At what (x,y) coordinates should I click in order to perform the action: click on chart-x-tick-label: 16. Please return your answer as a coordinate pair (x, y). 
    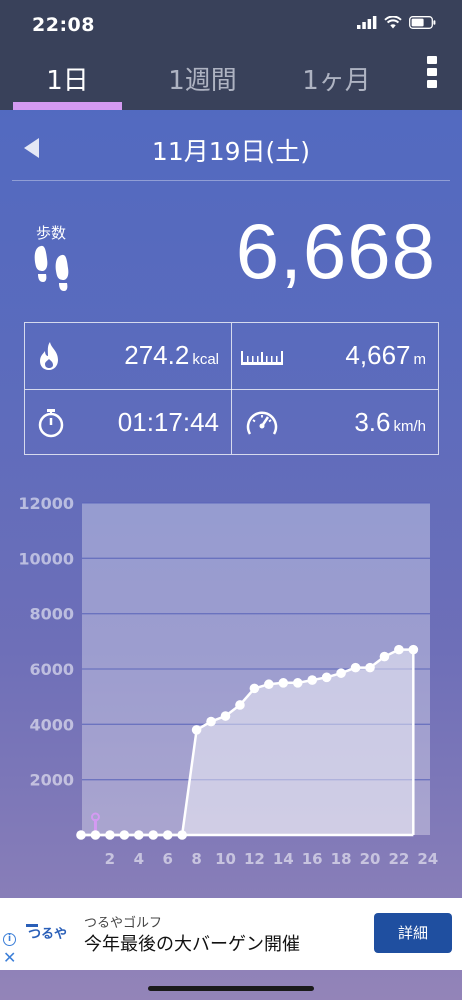
    Looking at the image, I should click on (312, 859).